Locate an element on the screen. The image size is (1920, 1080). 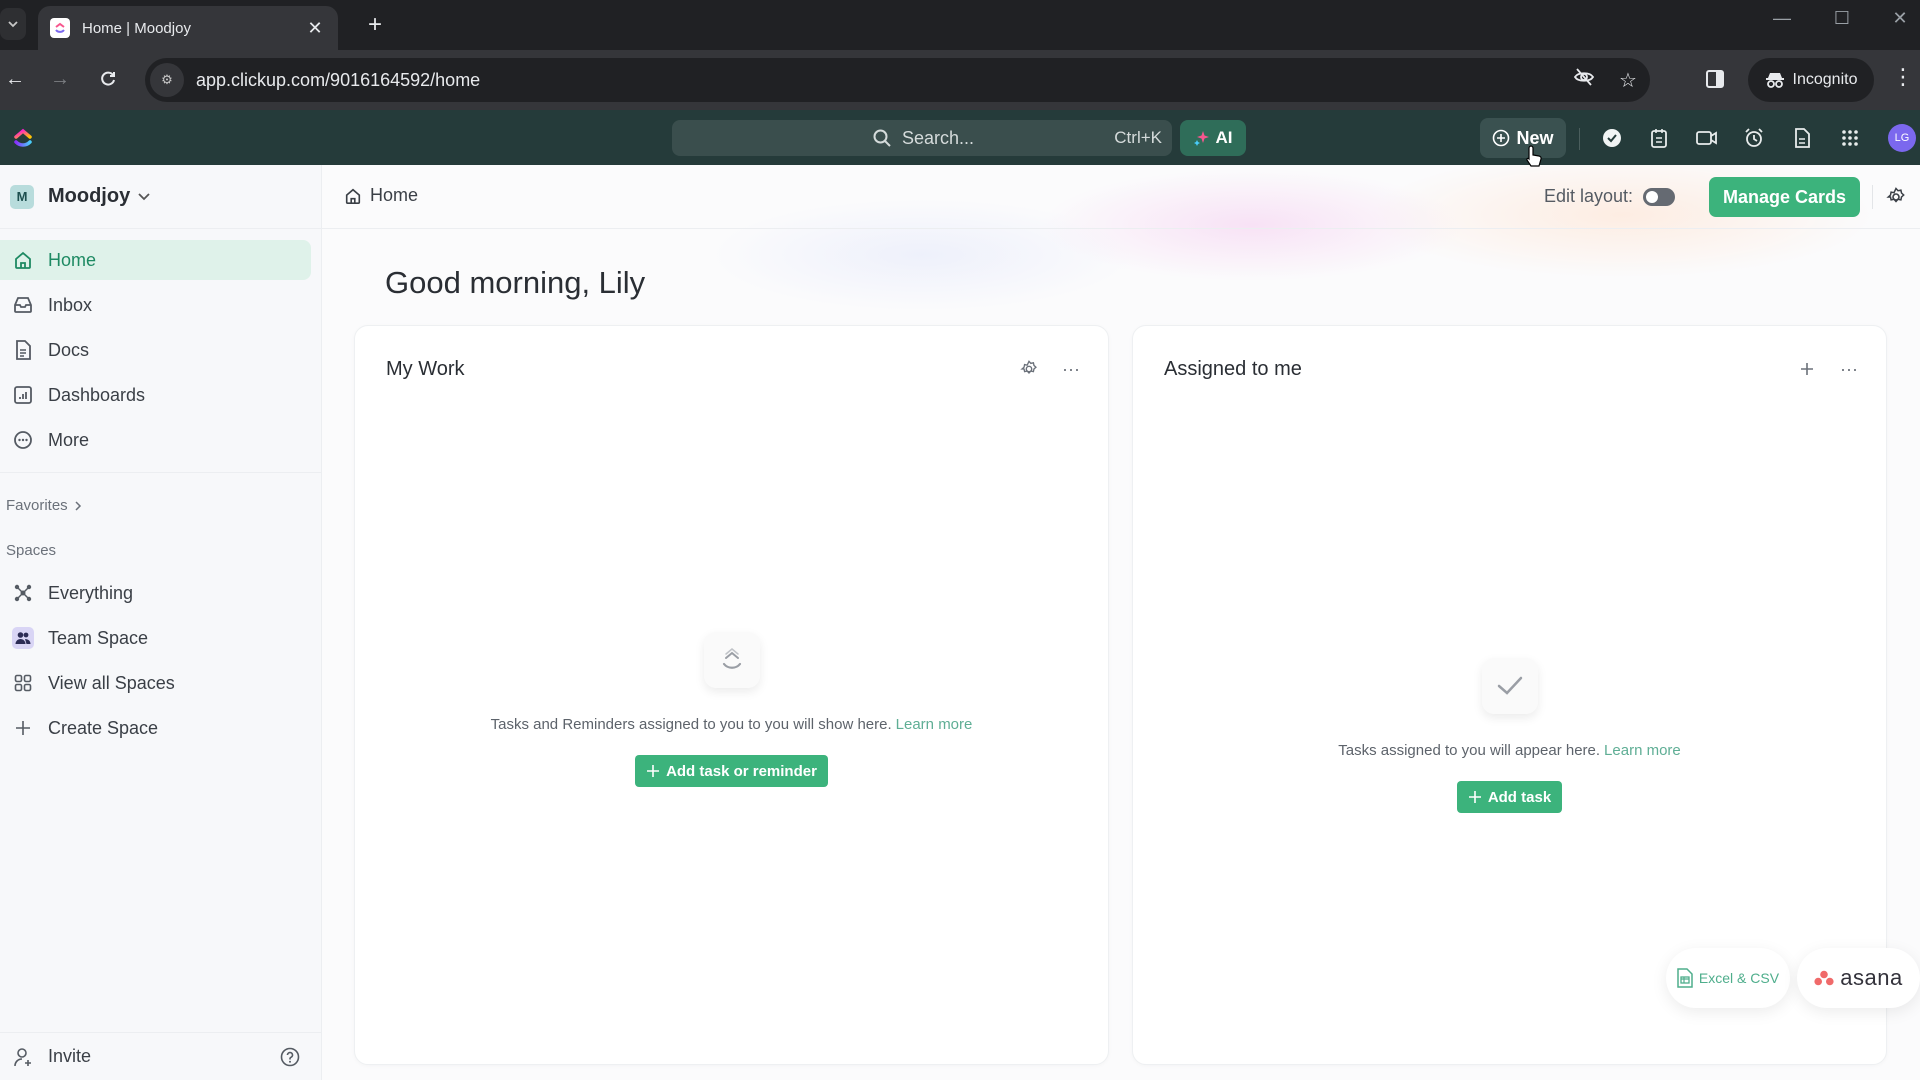
spreadsheet-icon is located at coordinates (1685, 978).